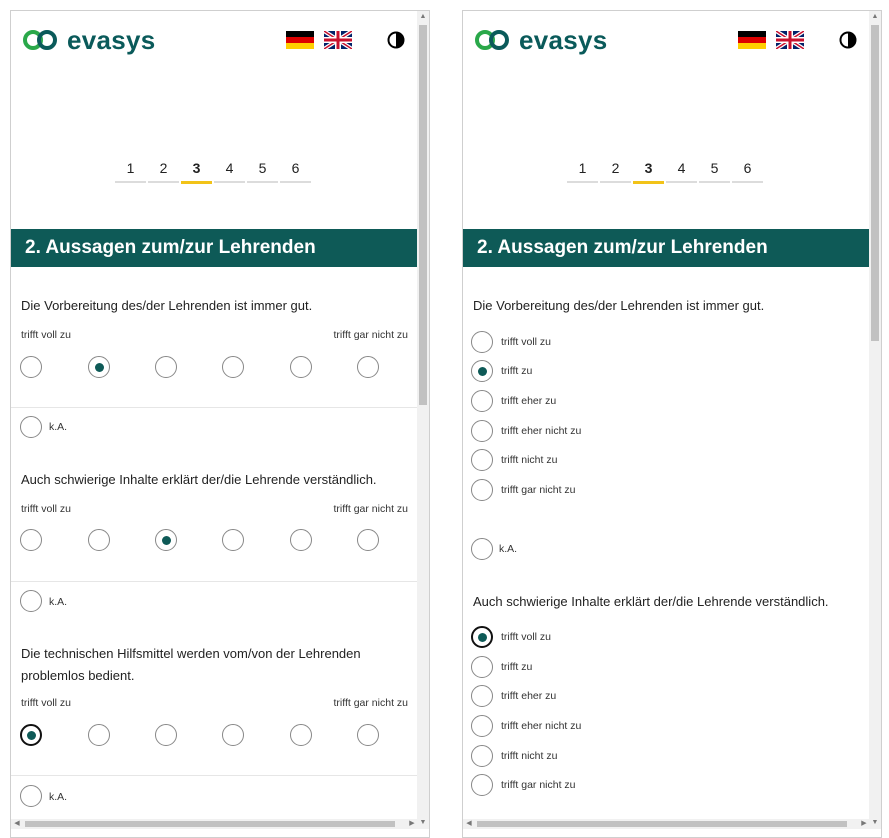 The height and width of the screenshot is (838, 889). I want to click on q1-option-row: trifft gar nicht zu, so click(523, 490).